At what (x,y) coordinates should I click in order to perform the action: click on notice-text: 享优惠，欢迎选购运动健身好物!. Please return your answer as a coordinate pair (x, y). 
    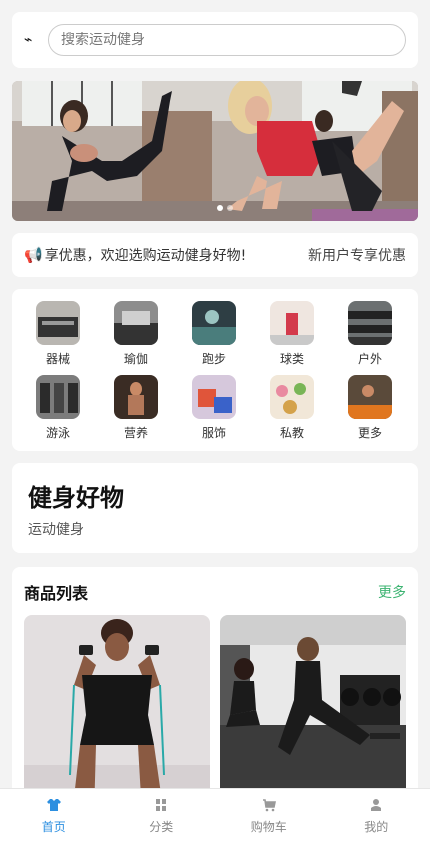
    Looking at the image, I should click on (145, 256).